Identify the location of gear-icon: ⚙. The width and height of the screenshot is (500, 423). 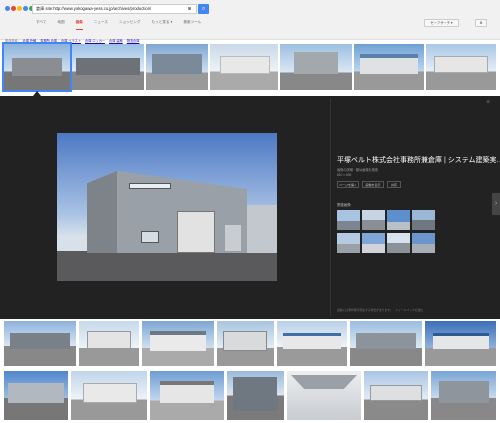
(481, 23).